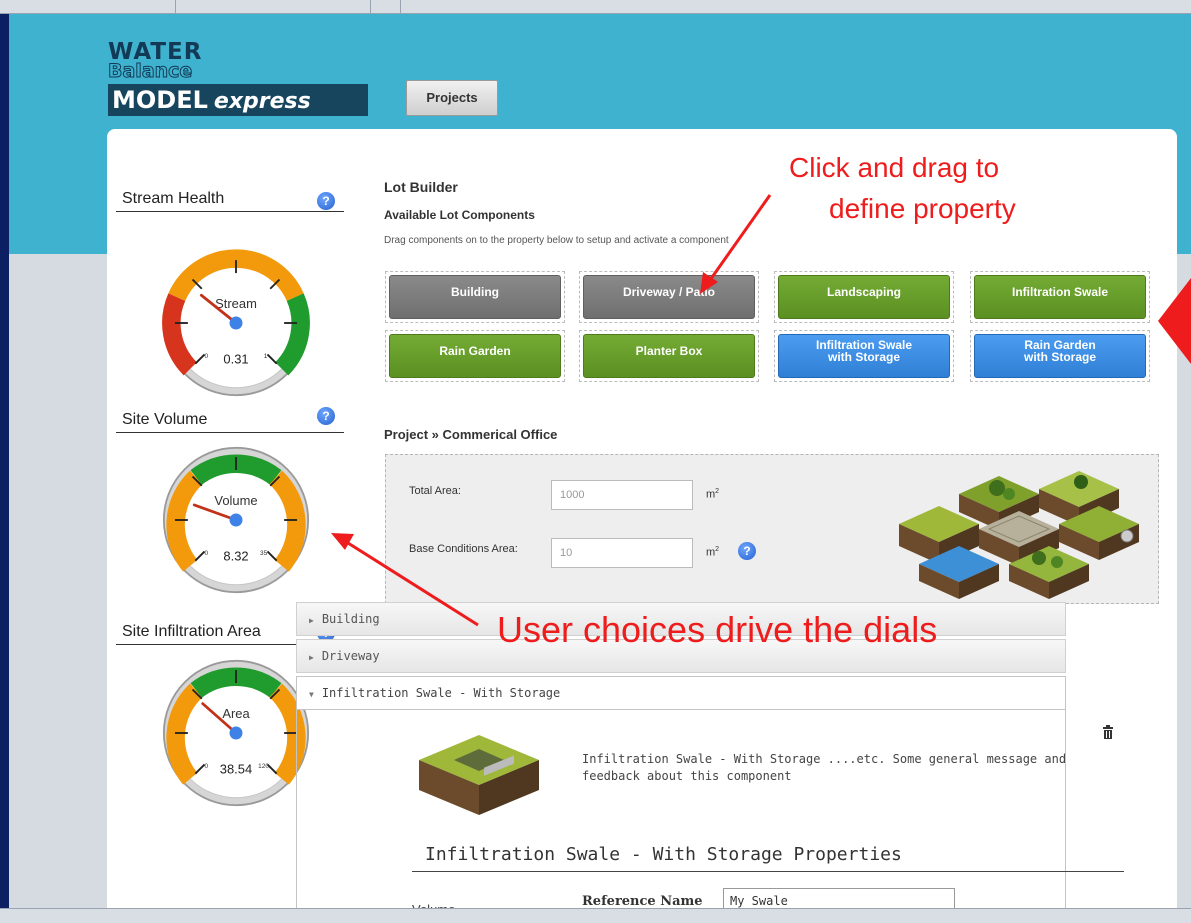 This screenshot has width=1191, height=923. Describe the element at coordinates (922, 208) in the screenshot. I see `annotation-drag-line2: define property` at that location.